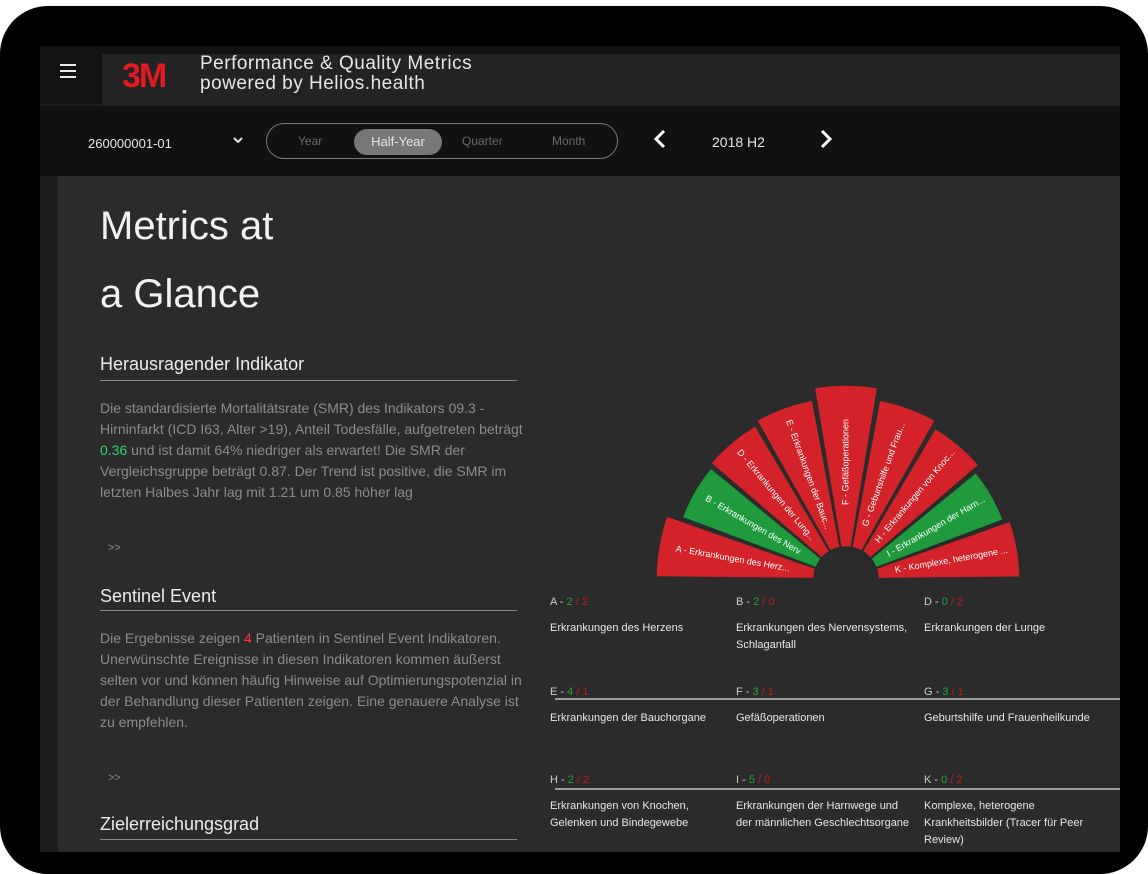 The height and width of the screenshot is (874, 1148). I want to click on category-code: I -, so click(742, 780).